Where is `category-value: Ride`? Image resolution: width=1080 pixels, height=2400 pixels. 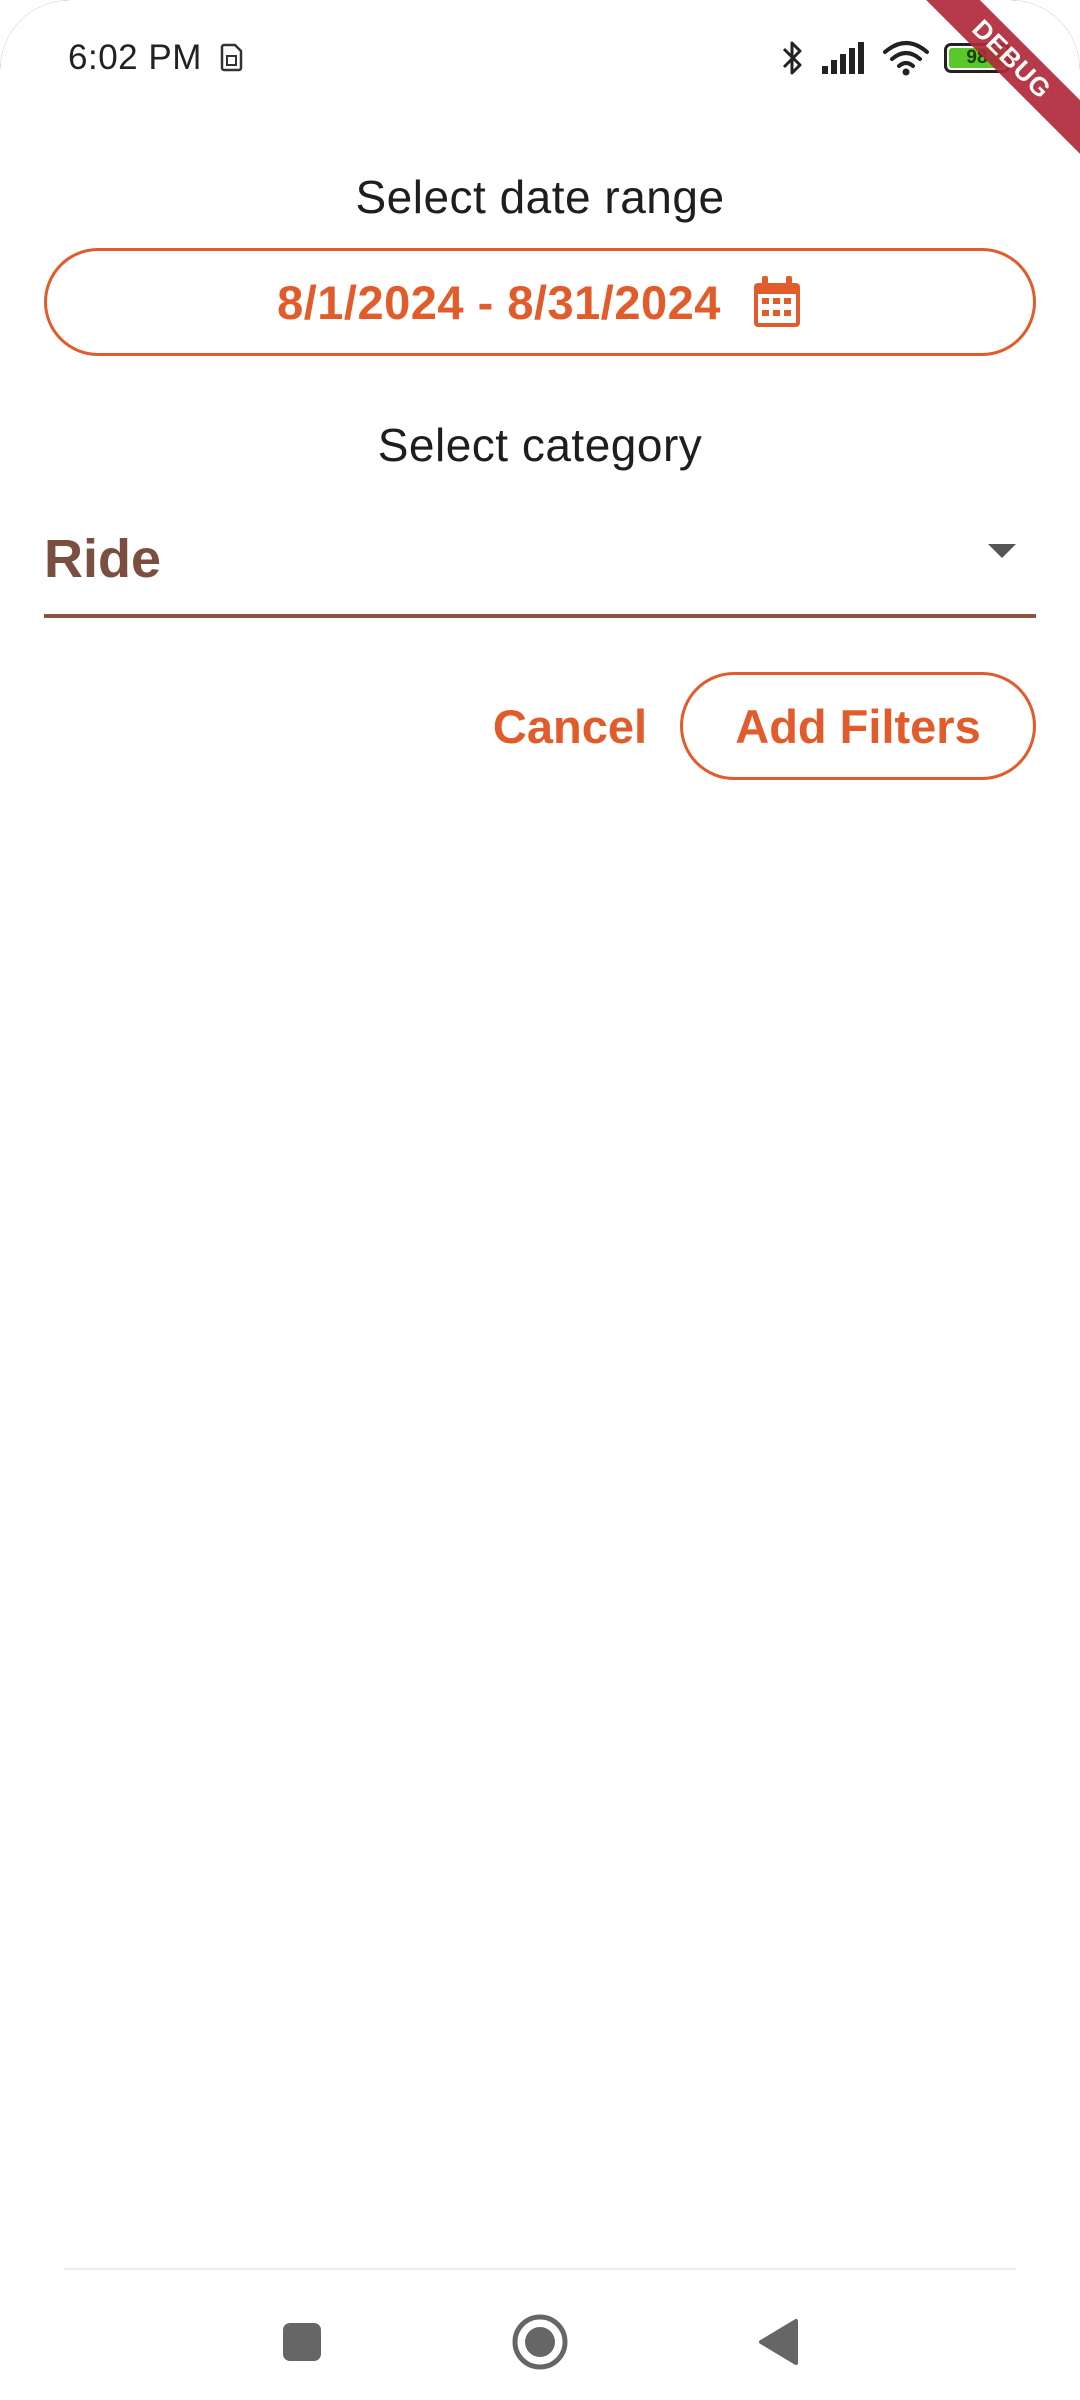
category-value: Ride is located at coordinates (103, 559).